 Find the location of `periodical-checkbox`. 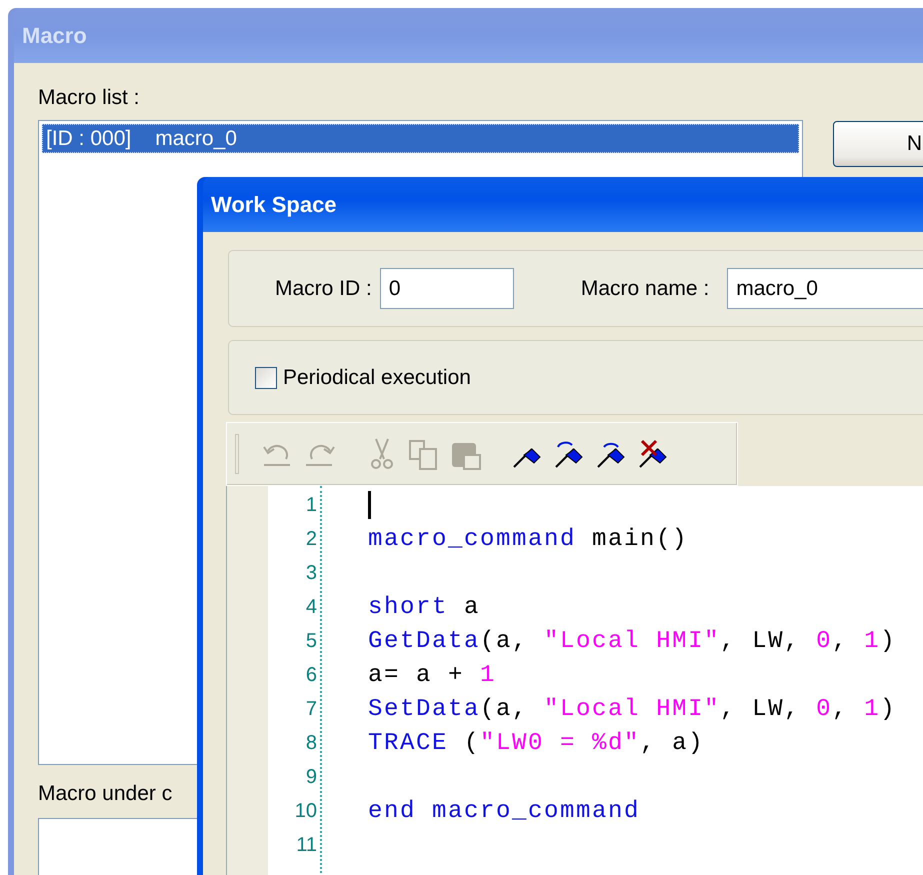

periodical-checkbox is located at coordinates (266, 377).